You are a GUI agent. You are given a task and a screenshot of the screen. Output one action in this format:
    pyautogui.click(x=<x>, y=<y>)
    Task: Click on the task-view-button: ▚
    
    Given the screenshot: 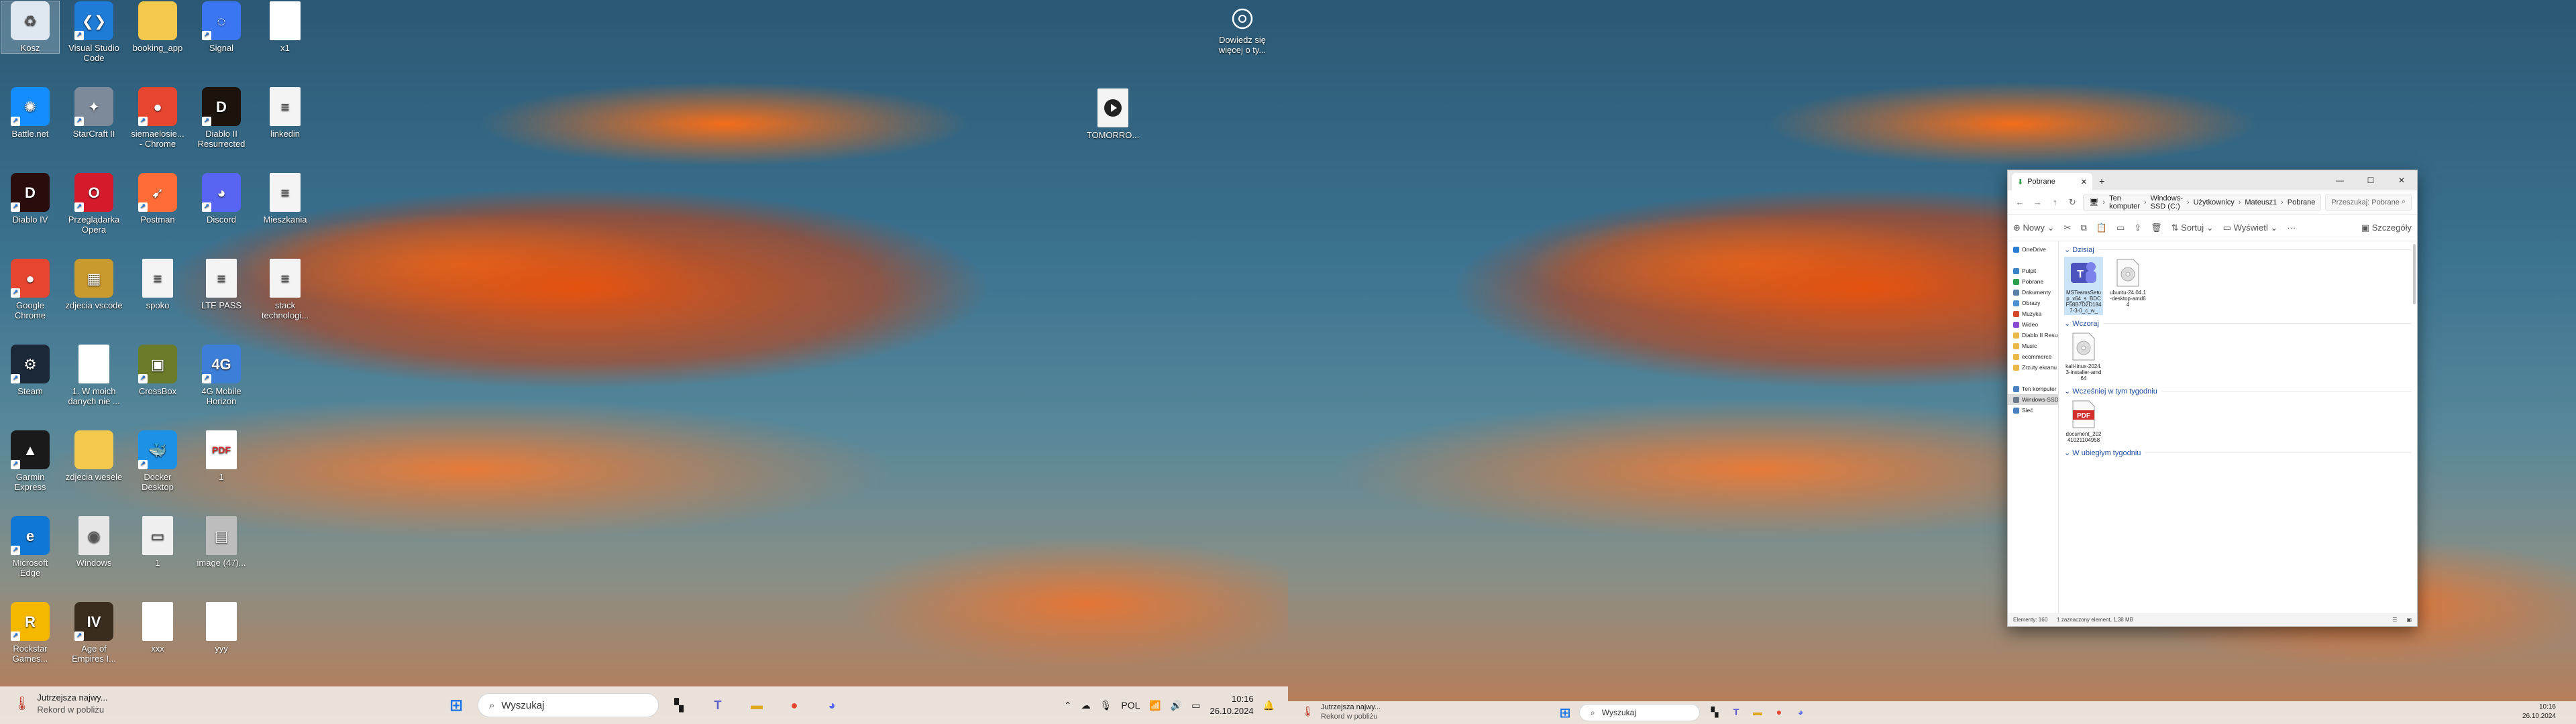 What is the action you would take?
    pyautogui.click(x=1714, y=712)
    